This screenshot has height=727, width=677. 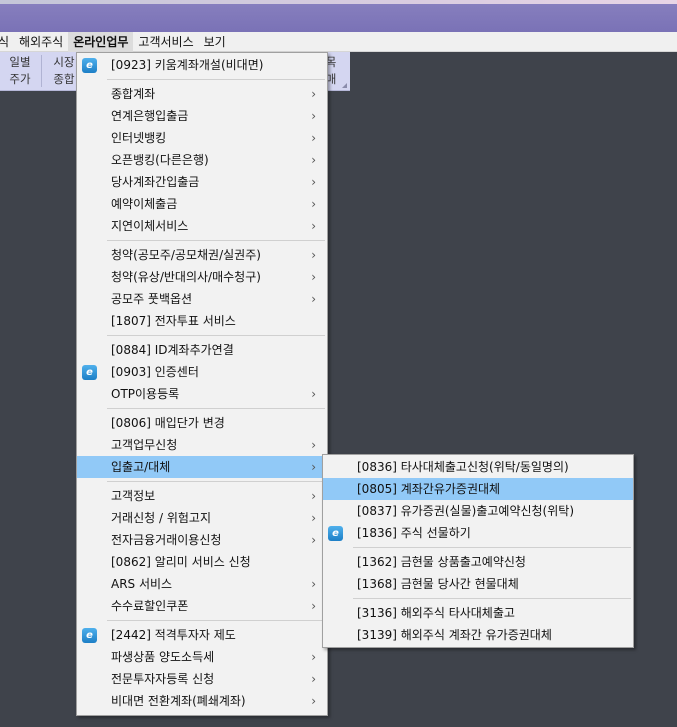 What do you see at coordinates (202, 496) in the screenshot?
I see `main-menu-item: 고객정보 ›` at bounding box center [202, 496].